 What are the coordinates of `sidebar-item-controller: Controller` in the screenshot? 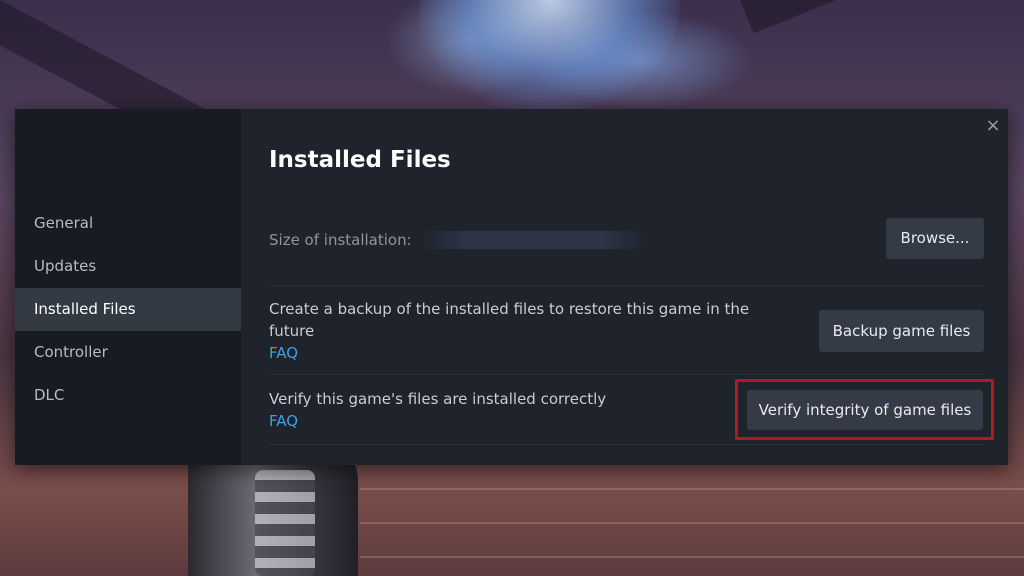 It's located at (128, 352).